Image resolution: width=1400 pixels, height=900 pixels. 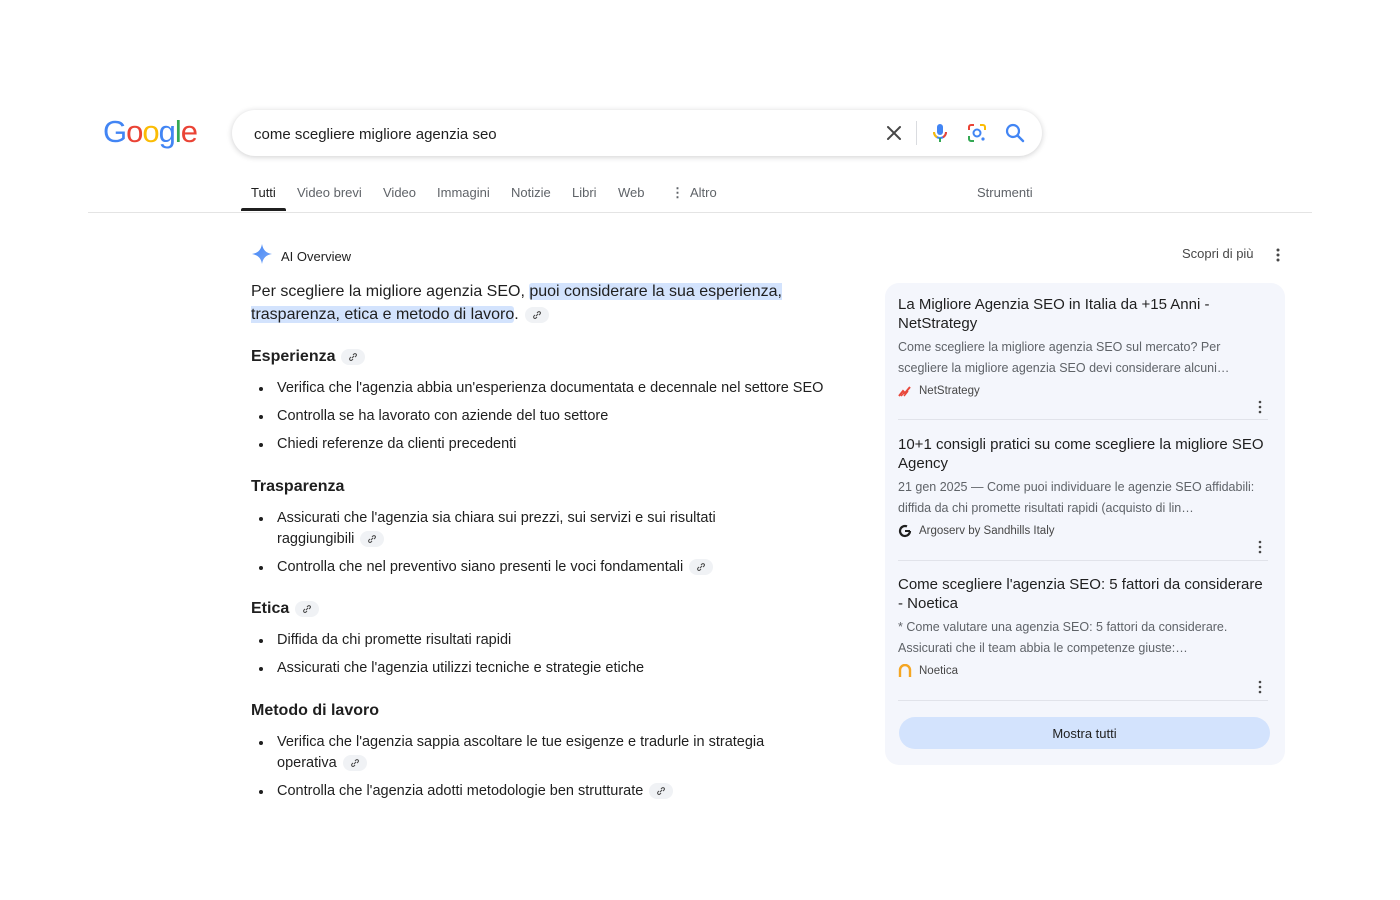 I want to click on source-site: NetStrategy, so click(x=1083, y=391).